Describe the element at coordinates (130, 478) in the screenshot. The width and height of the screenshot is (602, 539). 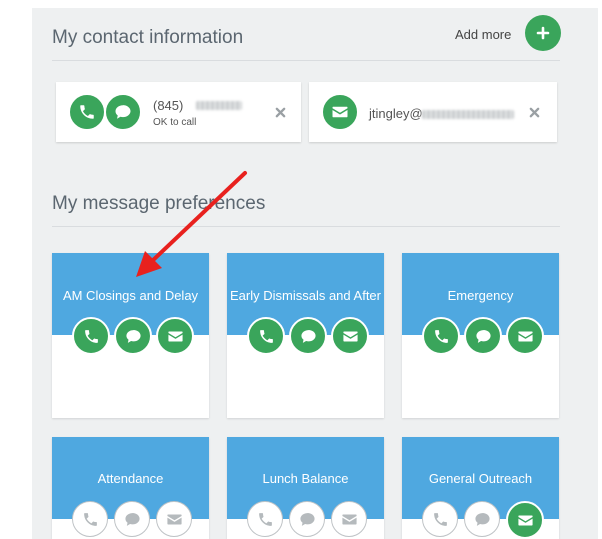
I see `preference-card-label: Attendance` at that location.